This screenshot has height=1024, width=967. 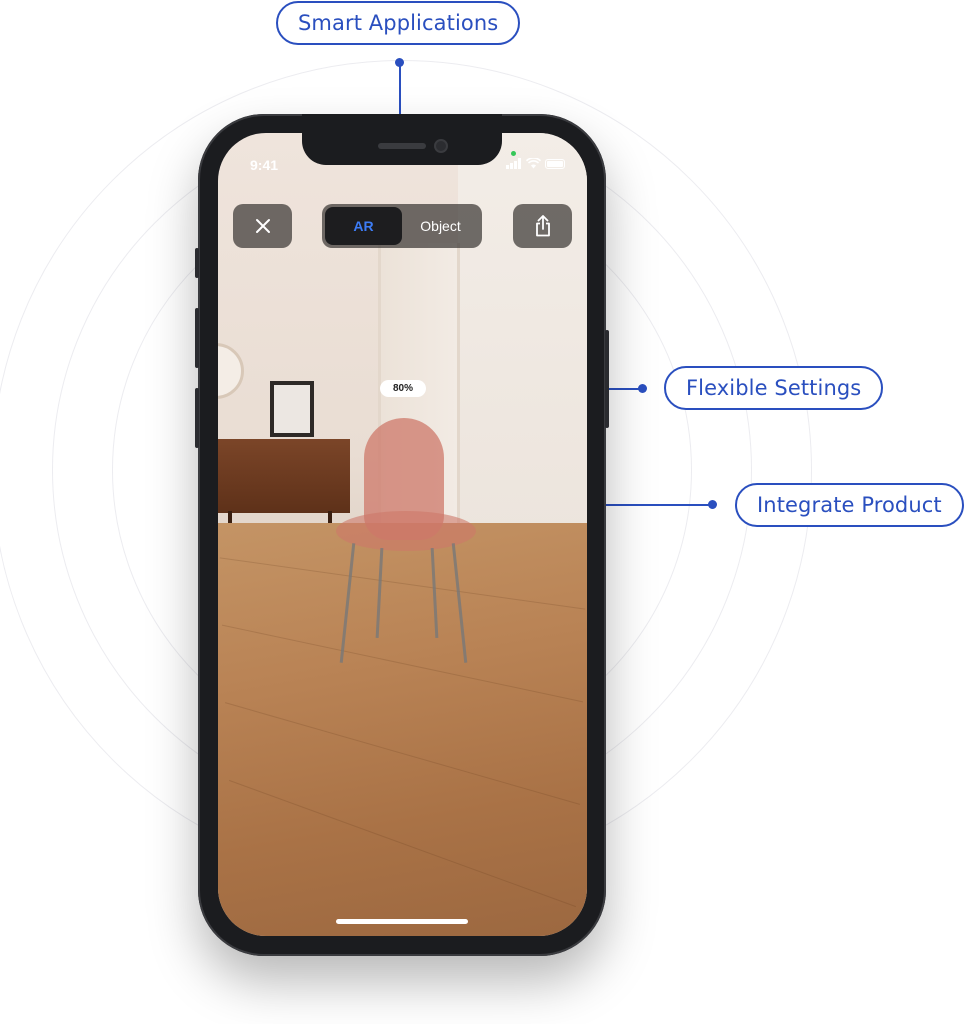 I want to click on callout-label: Smart Applications, so click(x=398, y=23).